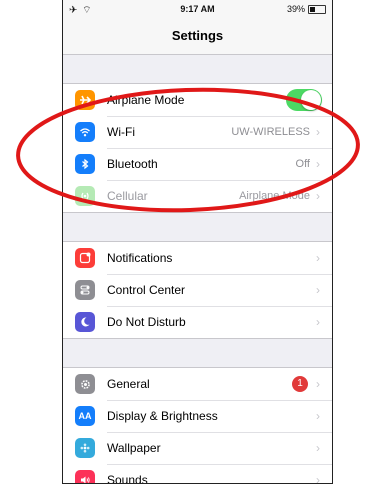  What do you see at coordinates (162, 415) in the screenshot?
I see `row-label: Display & Brightness` at bounding box center [162, 415].